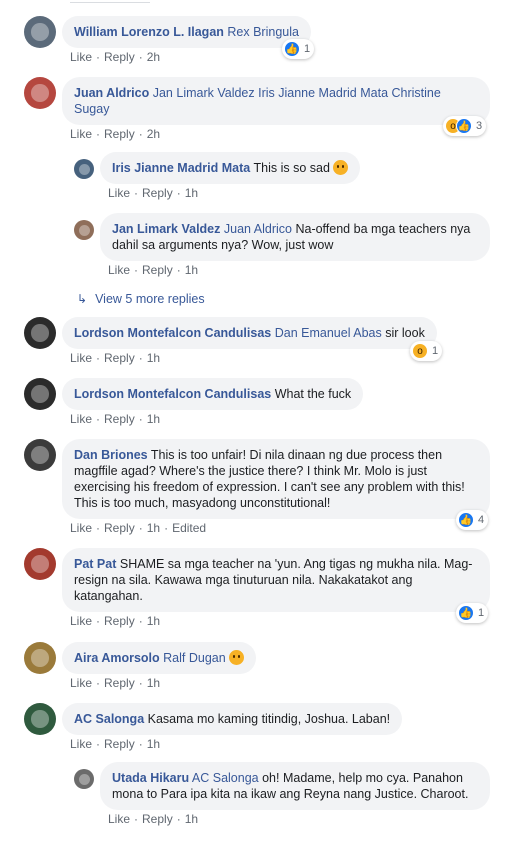  What do you see at coordinates (82, 299) in the screenshot?
I see `reply-arrow-icon: ↳` at bounding box center [82, 299].